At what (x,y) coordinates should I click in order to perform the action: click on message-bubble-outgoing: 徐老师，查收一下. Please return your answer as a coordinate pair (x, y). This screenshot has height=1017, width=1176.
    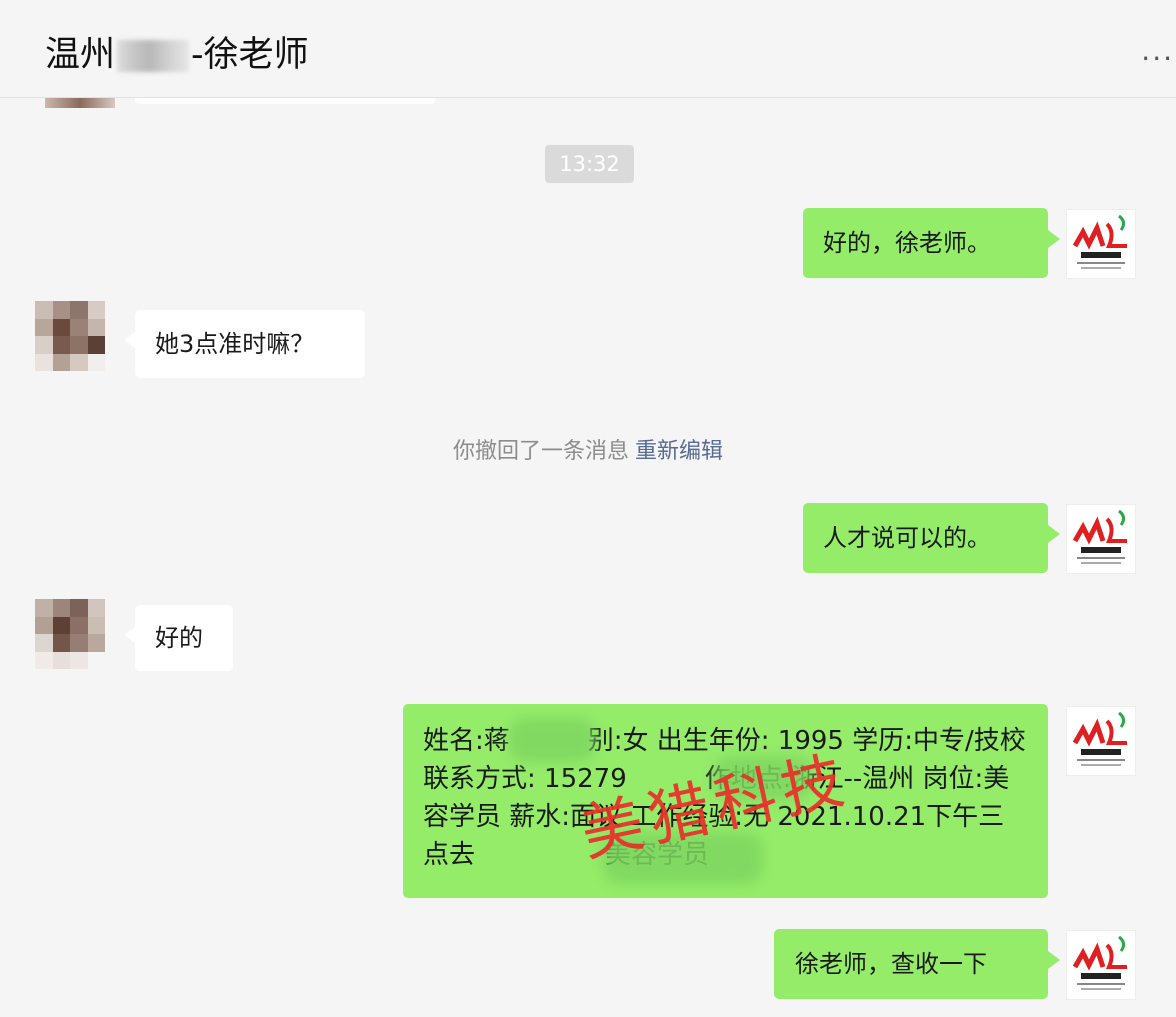
    Looking at the image, I should click on (917, 964).